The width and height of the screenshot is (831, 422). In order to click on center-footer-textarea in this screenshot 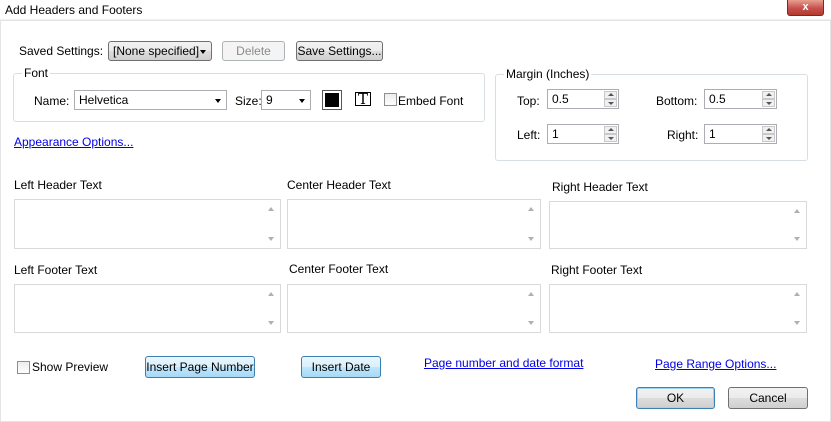, I will do `click(414, 308)`.